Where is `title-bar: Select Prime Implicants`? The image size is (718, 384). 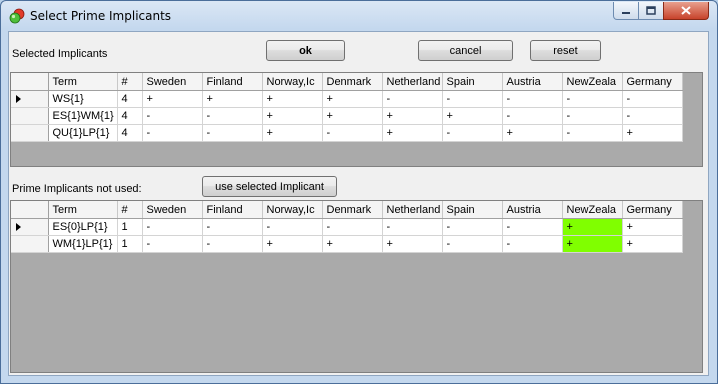
title-bar: Select Prime Implicants is located at coordinates (359, 16).